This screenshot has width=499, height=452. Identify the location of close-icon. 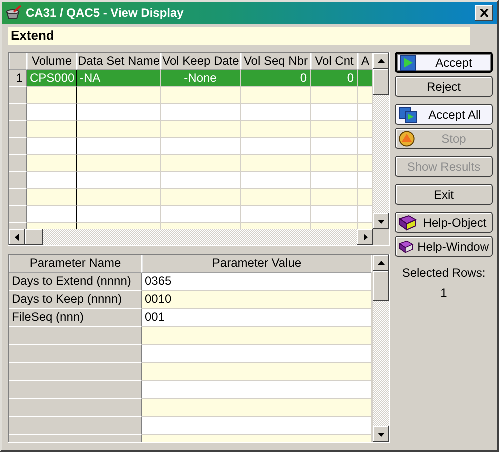
(484, 13).